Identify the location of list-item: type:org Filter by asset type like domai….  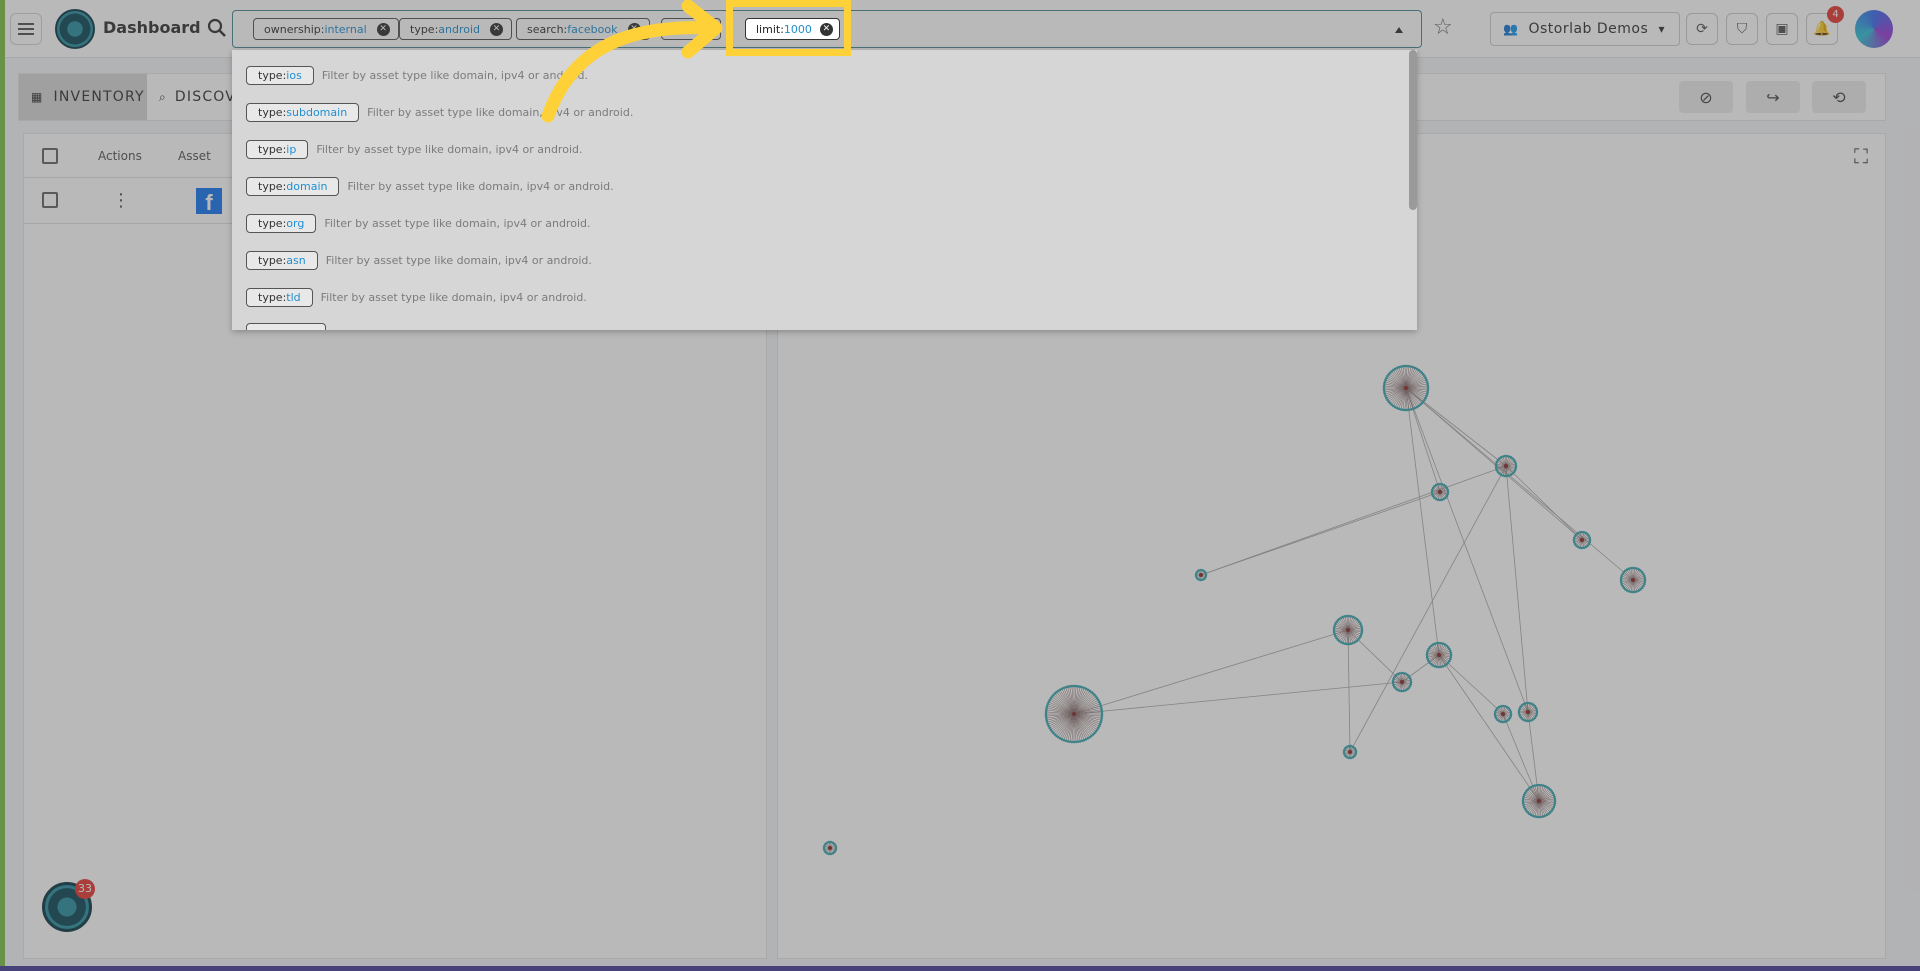
(418, 223).